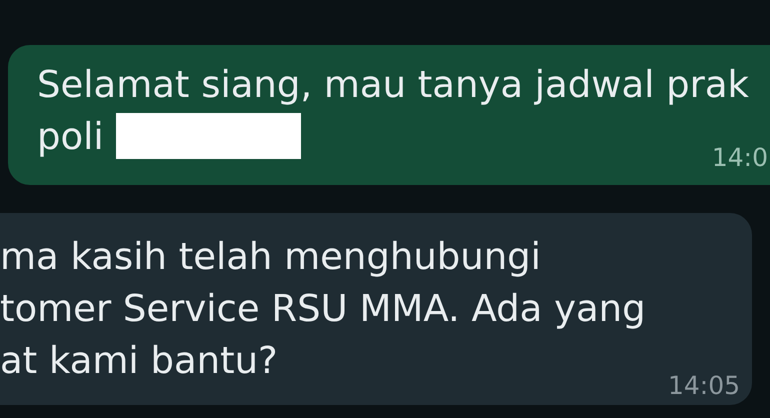 The width and height of the screenshot is (770, 418). What do you see at coordinates (393, 85) in the screenshot?
I see `message-text: Selamat siang, mau tanya jadwal prak` at bounding box center [393, 85].